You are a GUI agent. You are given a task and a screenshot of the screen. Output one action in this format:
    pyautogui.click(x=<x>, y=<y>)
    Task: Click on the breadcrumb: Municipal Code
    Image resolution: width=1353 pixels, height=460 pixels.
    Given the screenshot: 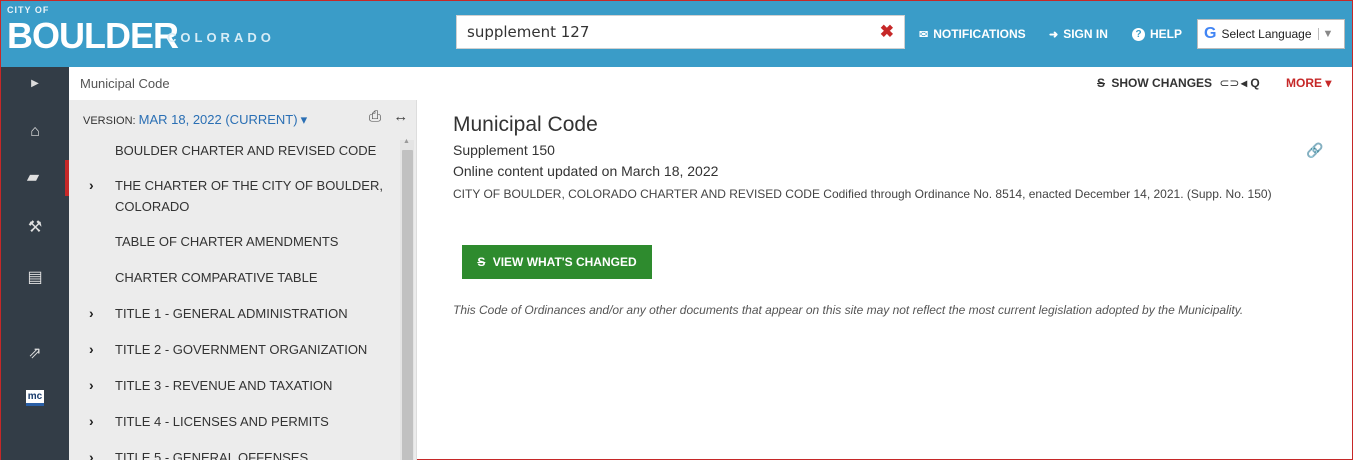 What is the action you would take?
    pyautogui.click(x=125, y=83)
    